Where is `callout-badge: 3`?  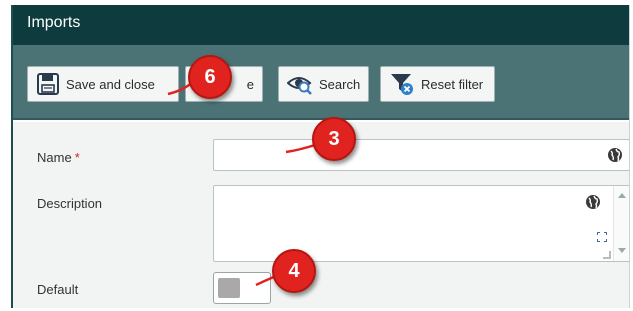 callout-badge: 3 is located at coordinates (334, 139).